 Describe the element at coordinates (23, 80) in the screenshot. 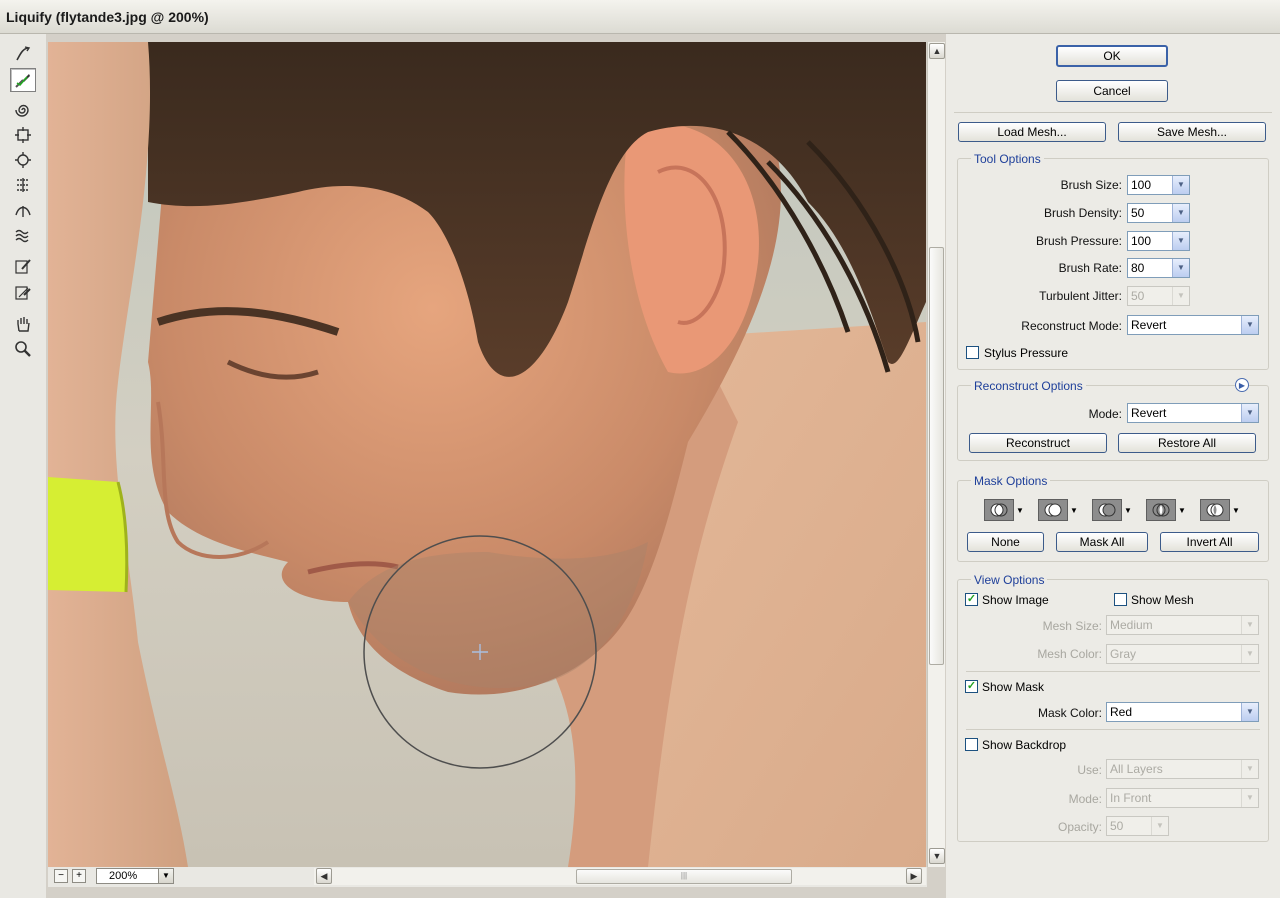

I see `reconstruct-tool-icon` at that location.